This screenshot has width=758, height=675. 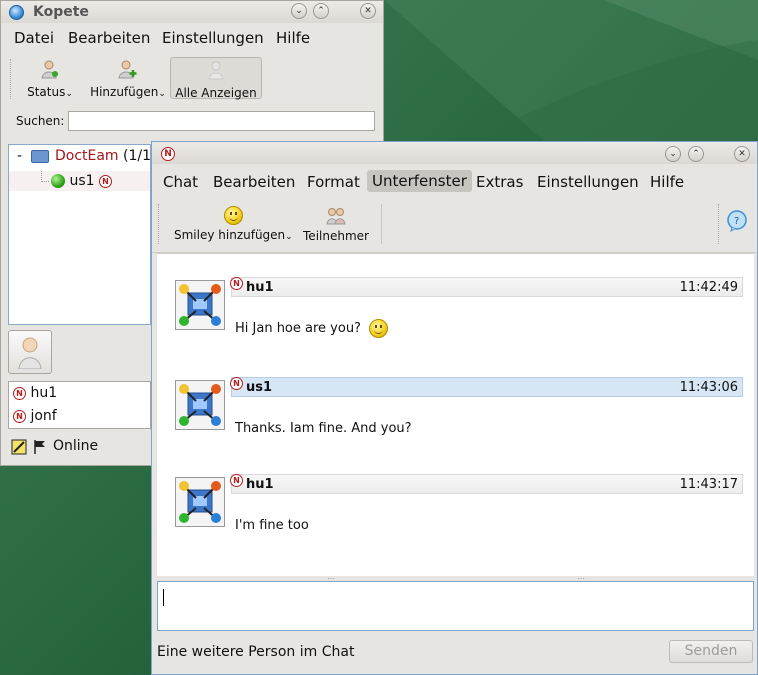 What do you see at coordinates (58, 181) in the screenshot?
I see `online-status-icon` at bounding box center [58, 181].